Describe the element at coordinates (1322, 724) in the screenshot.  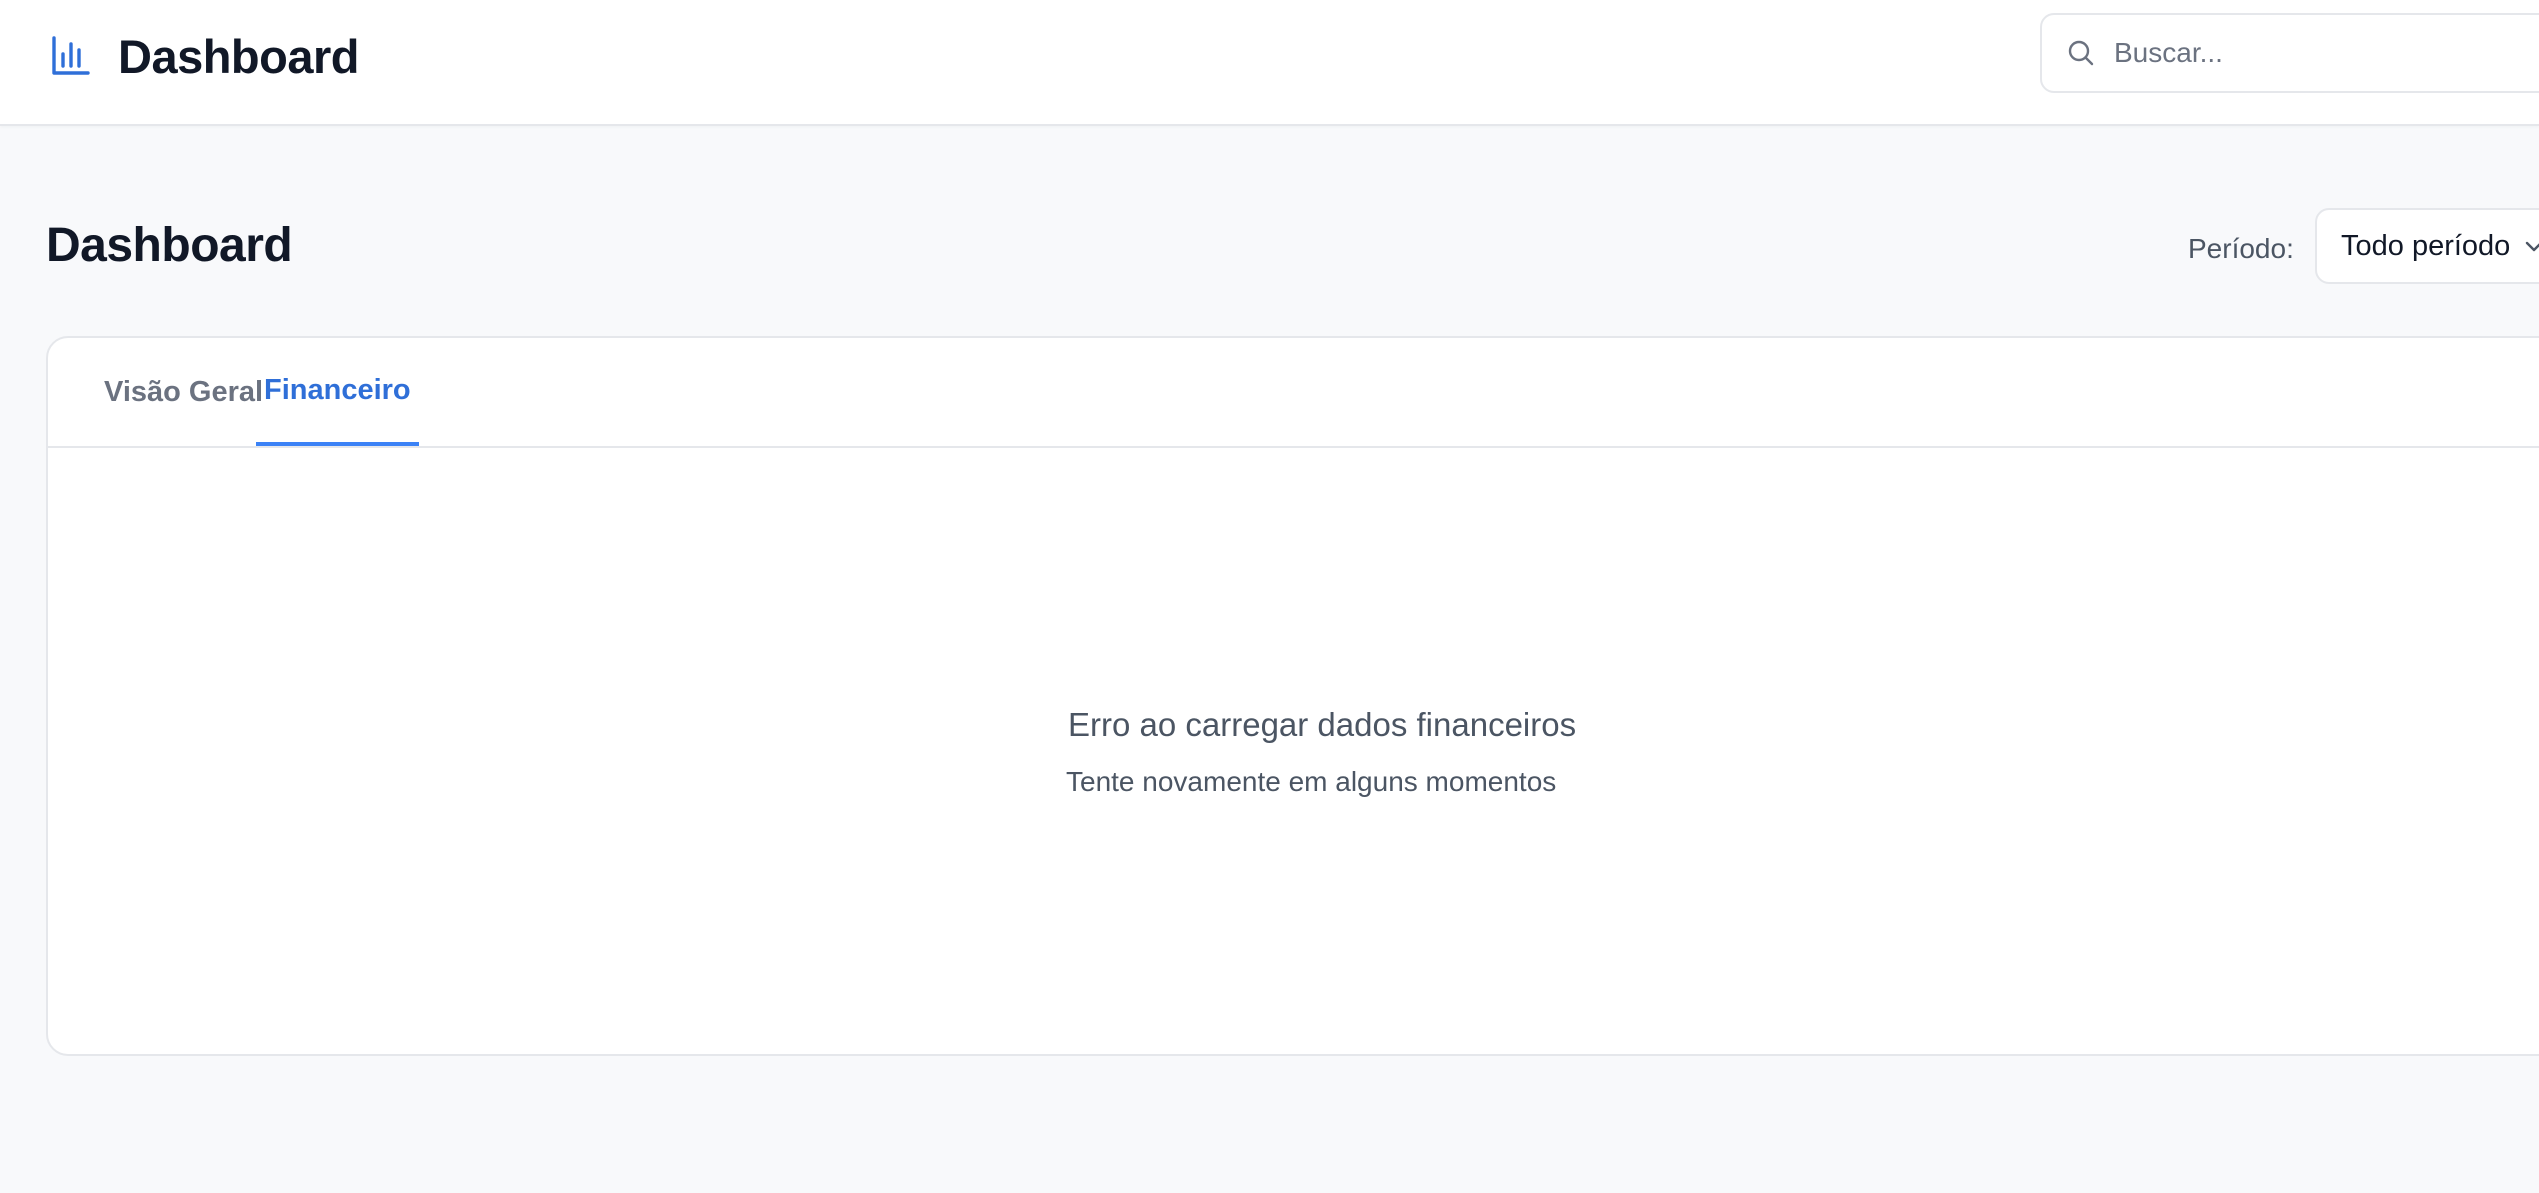
I see `error-title: Erro ao carregar dados financeiros` at that location.